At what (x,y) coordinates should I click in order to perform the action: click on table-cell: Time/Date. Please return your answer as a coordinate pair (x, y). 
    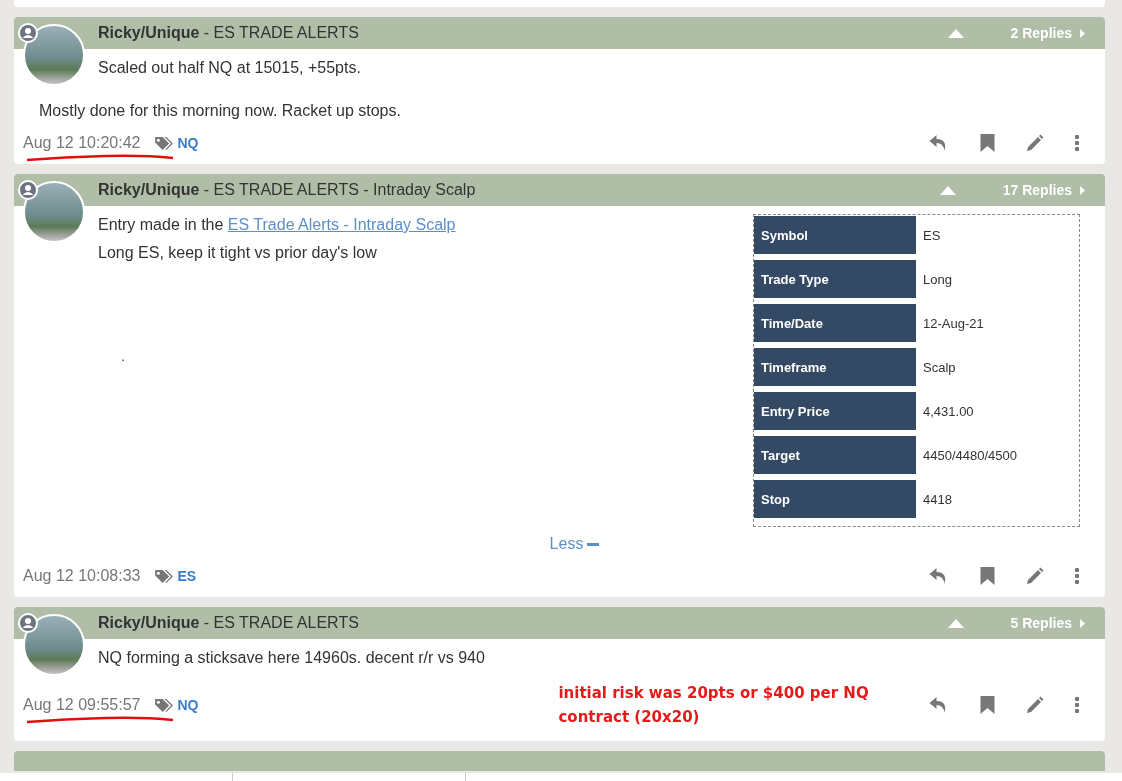
    Looking at the image, I should click on (835, 323).